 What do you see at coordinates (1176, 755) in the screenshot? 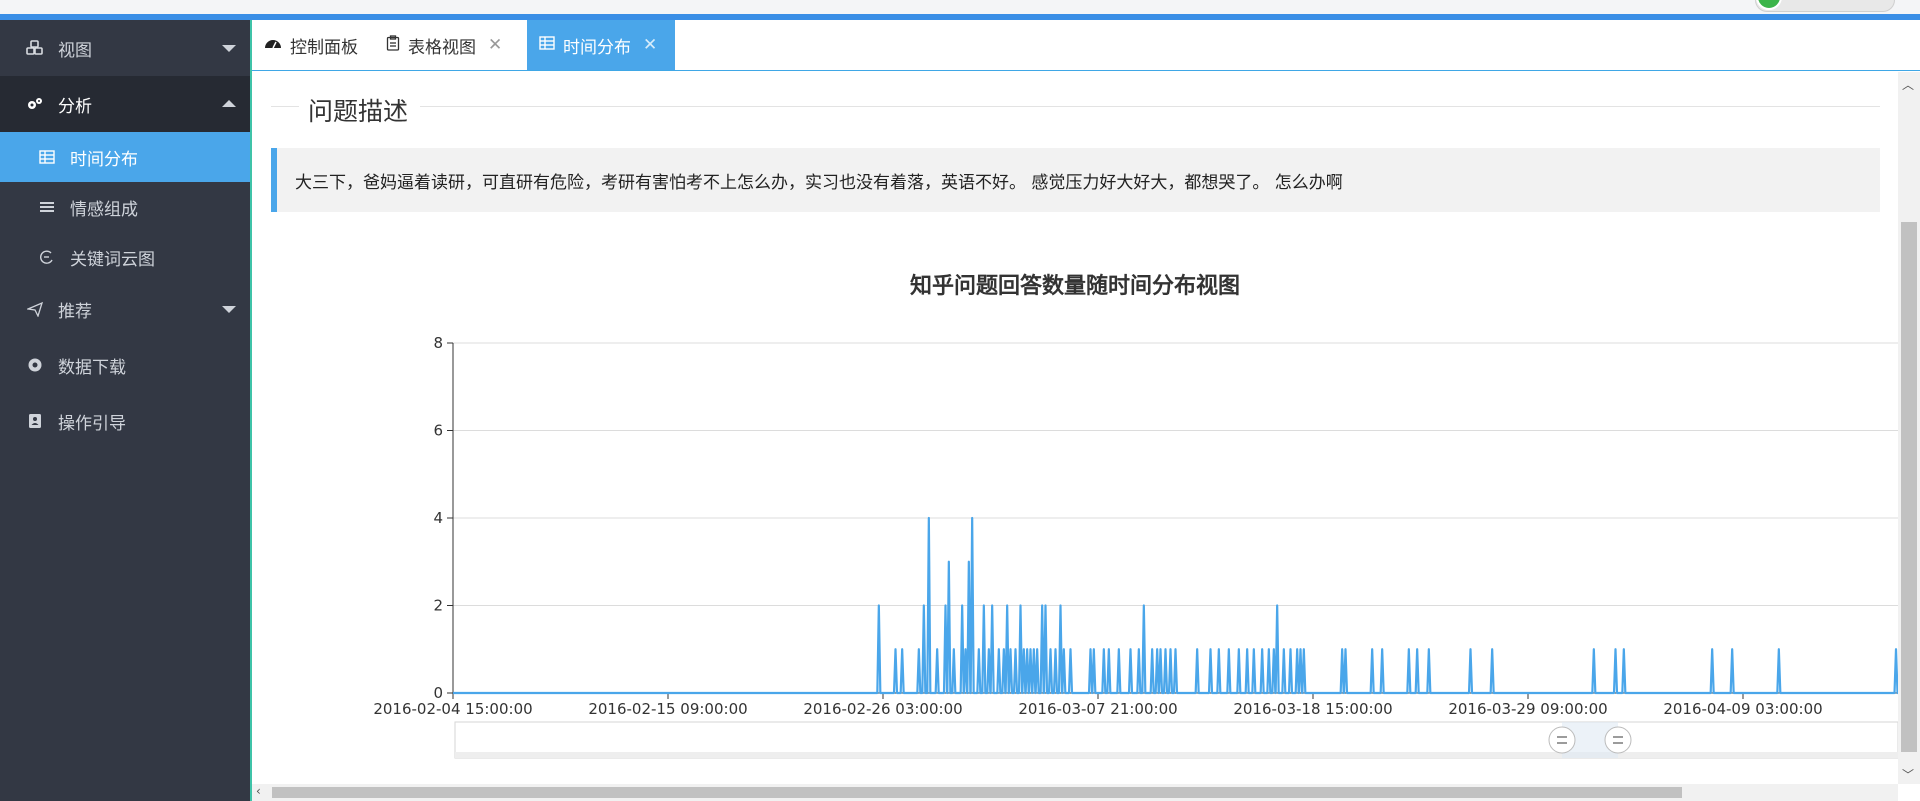
I see `zoom-slider-baseline` at bounding box center [1176, 755].